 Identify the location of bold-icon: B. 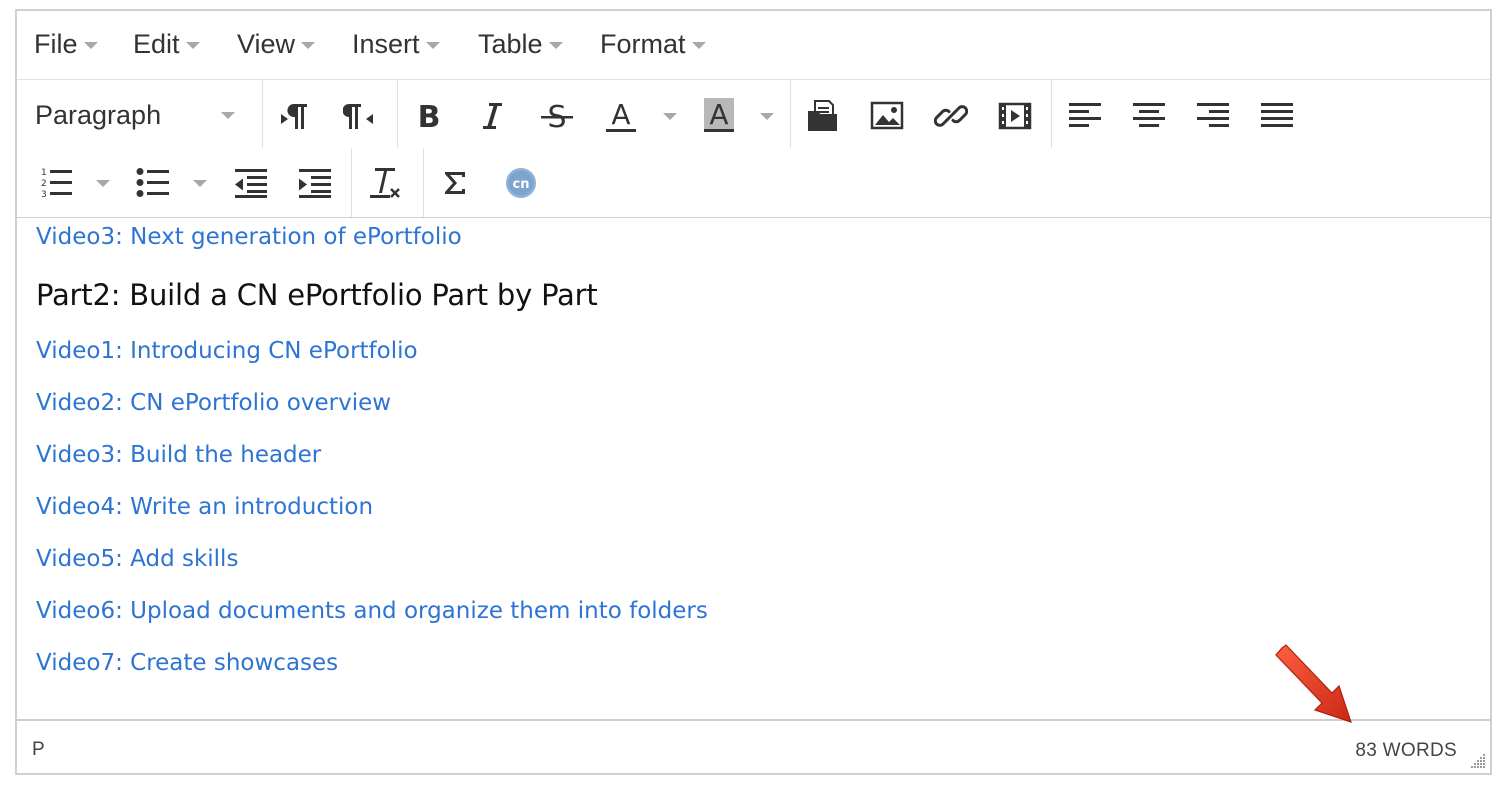
(429, 116).